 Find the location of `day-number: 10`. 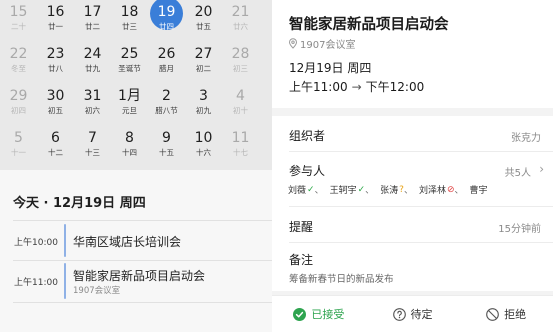

day-number: 10 is located at coordinates (203, 138).